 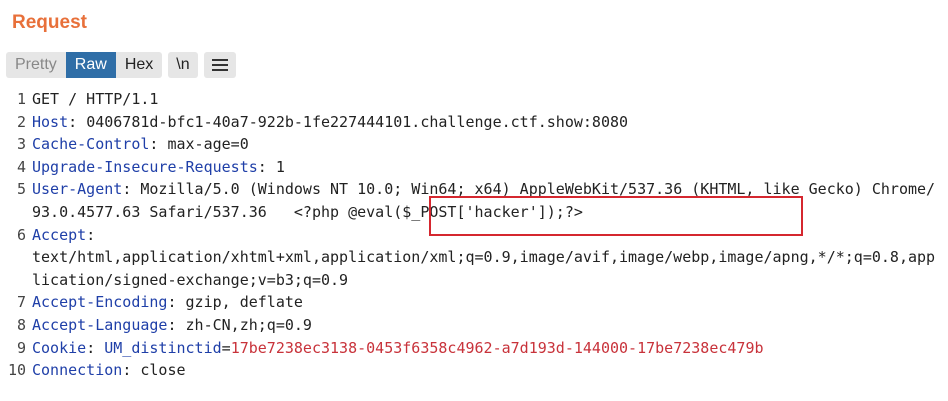 I want to click on line-text: Upgrade-Insecure-Requests: 1, so click(x=158, y=166).